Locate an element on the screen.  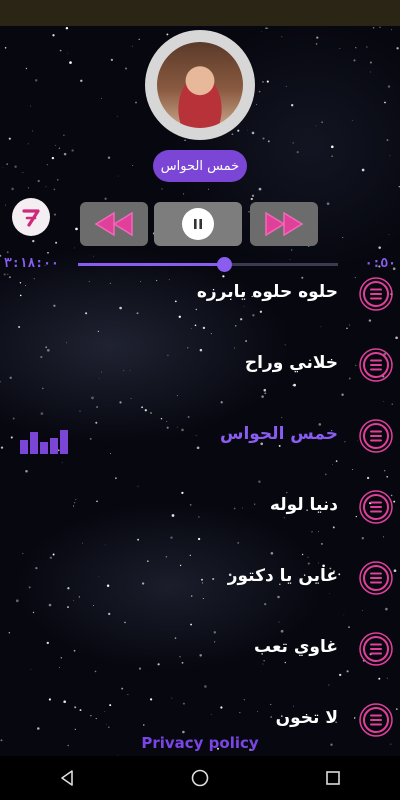
track-title: دنيا لوله is located at coordinates (303, 505).